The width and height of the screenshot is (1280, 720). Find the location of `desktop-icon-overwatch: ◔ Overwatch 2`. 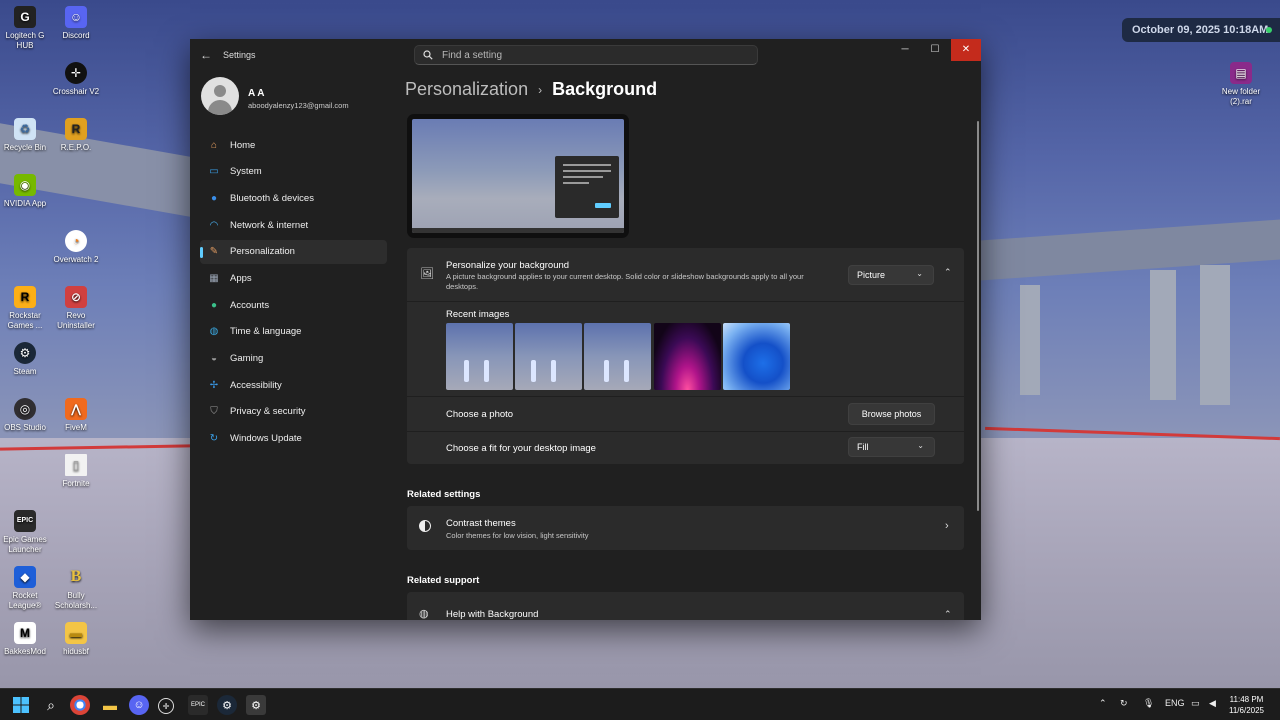

desktop-icon-overwatch: ◔ Overwatch 2 is located at coordinates (76, 247).